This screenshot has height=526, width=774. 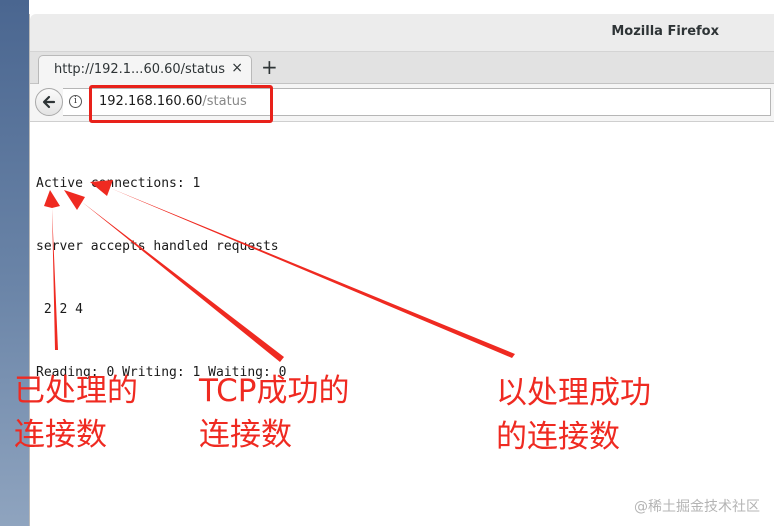 What do you see at coordinates (274, 391) in the screenshot?
I see `annotation-tcp-line1: TCP成功的` at bounding box center [274, 391].